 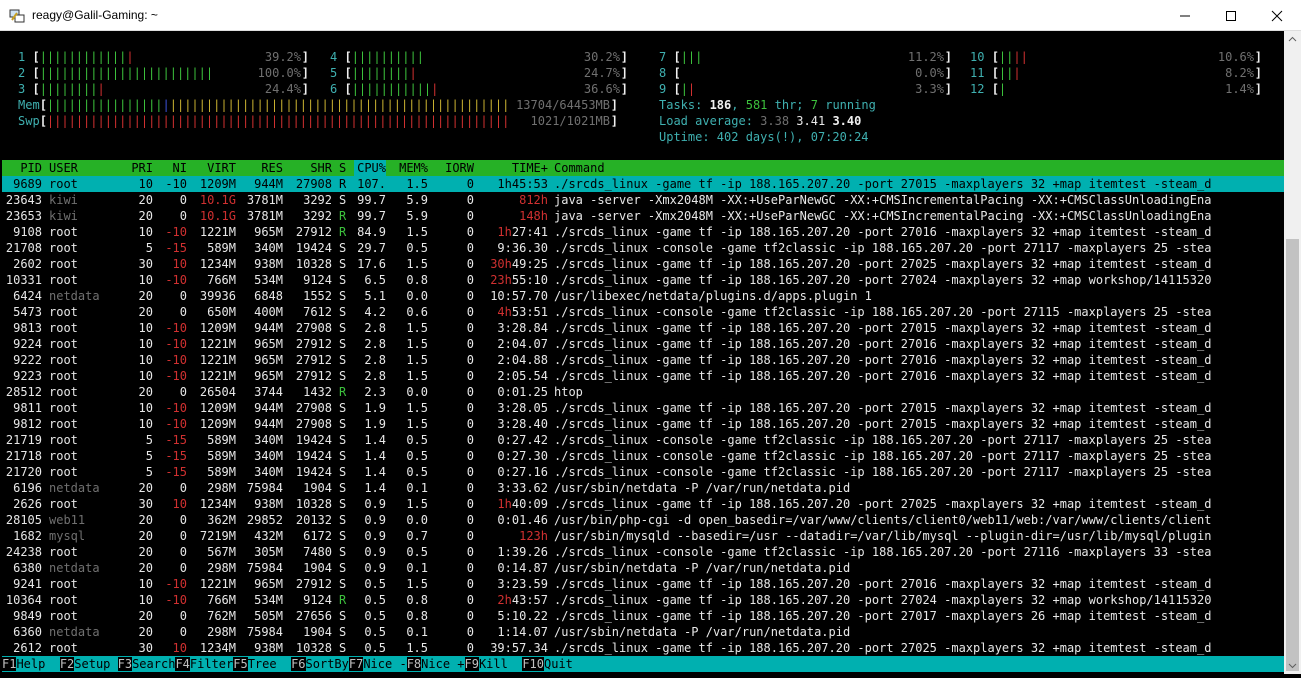 I want to click on cell-res: 3781M, so click(x=264, y=216).